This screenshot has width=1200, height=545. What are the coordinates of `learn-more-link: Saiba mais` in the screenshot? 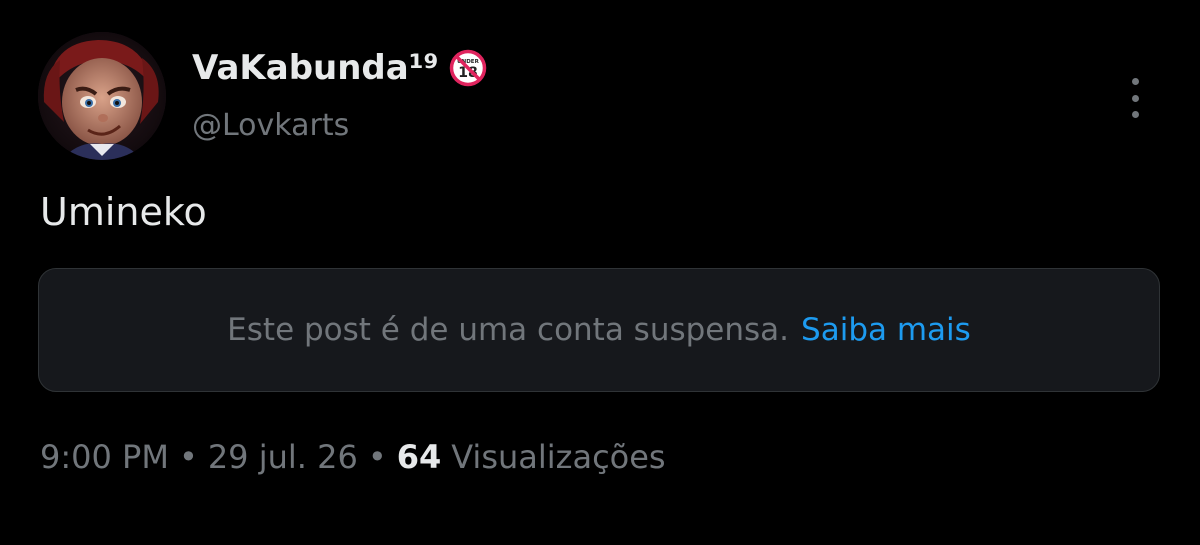 It's located at (886, 330).